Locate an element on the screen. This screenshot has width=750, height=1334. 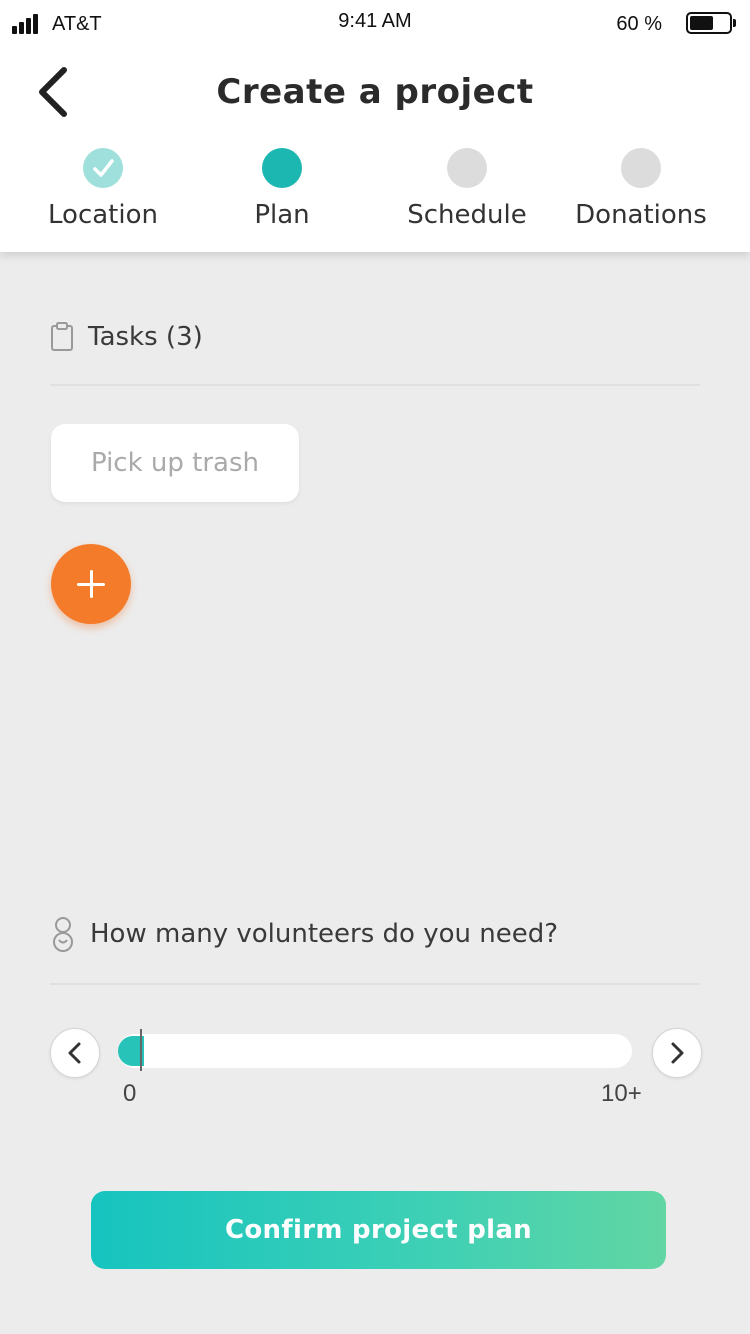
page-title: Create a project is located at coordinates (375, 92).